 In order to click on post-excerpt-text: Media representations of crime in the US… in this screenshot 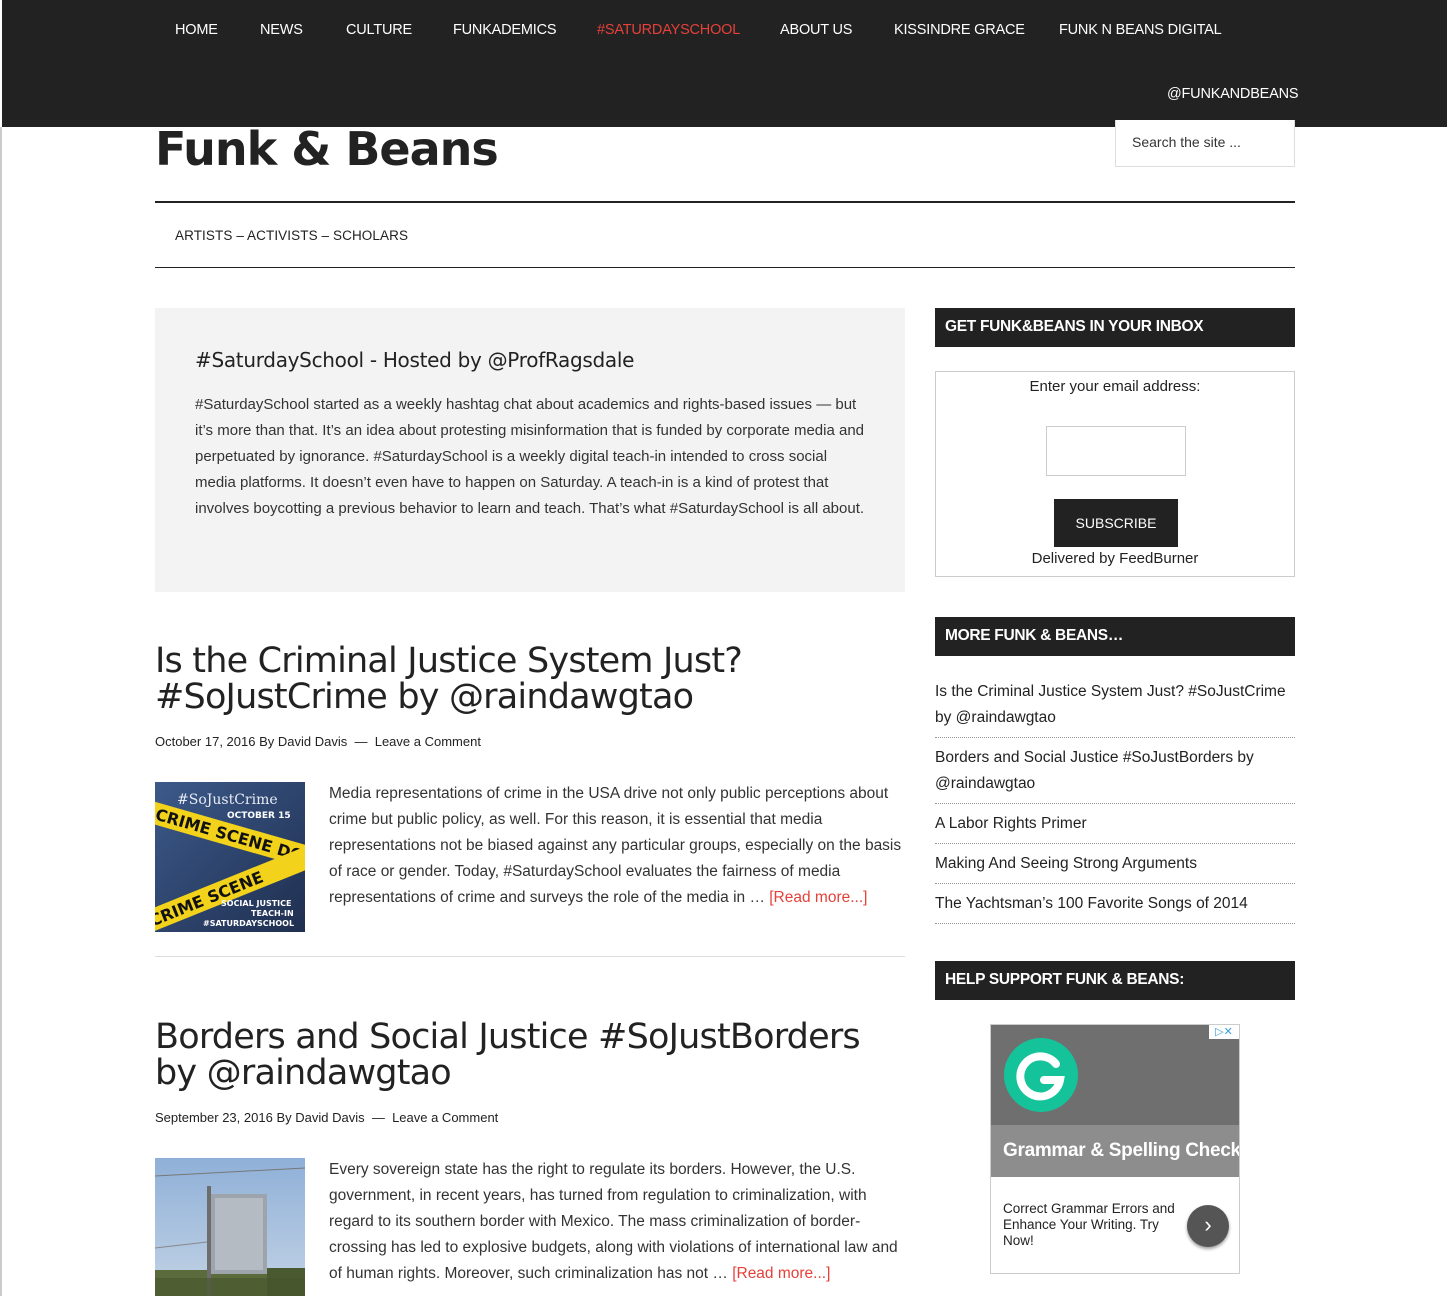, I will do `click(615, 845)`.